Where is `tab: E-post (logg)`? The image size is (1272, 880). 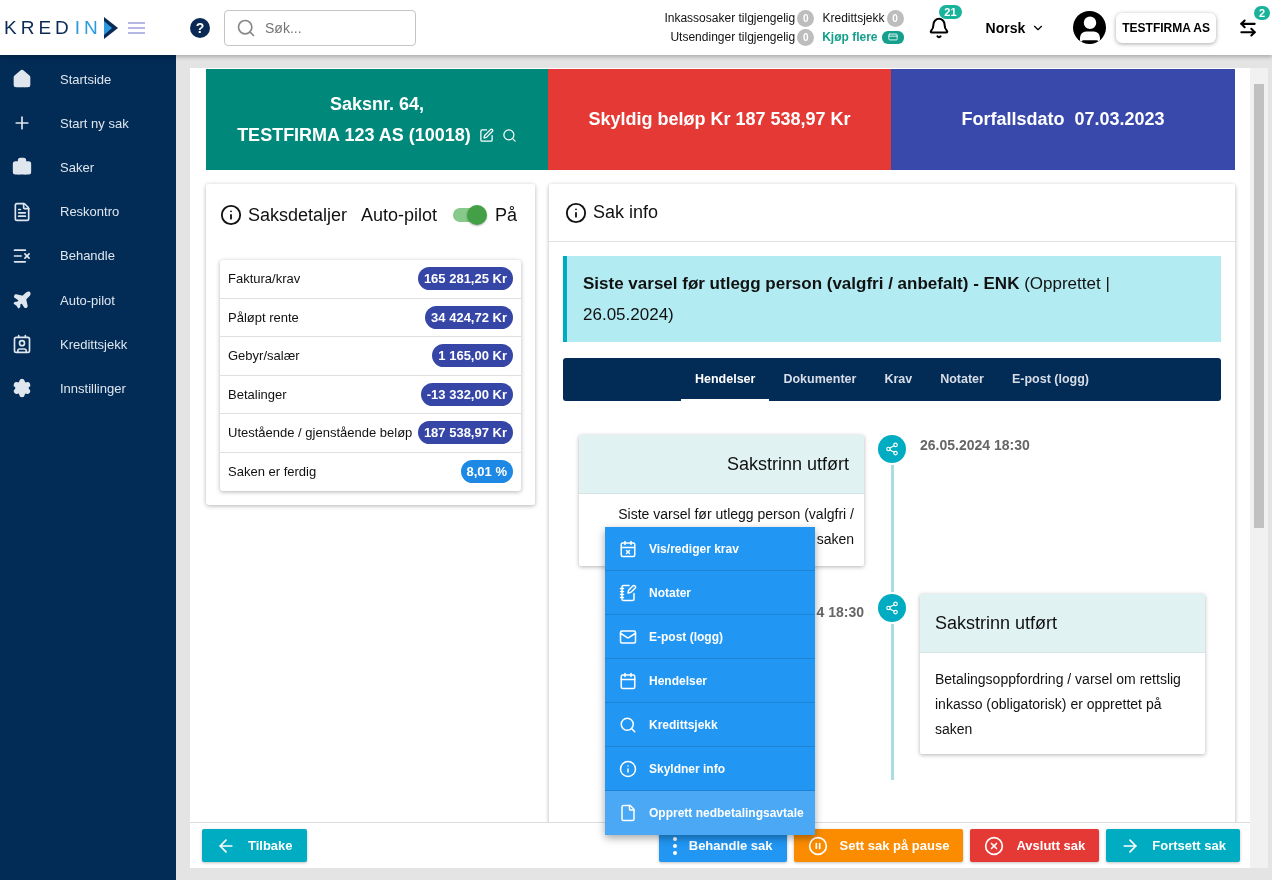
tab: E-post (logg) is located at coordinates (1050, 379).